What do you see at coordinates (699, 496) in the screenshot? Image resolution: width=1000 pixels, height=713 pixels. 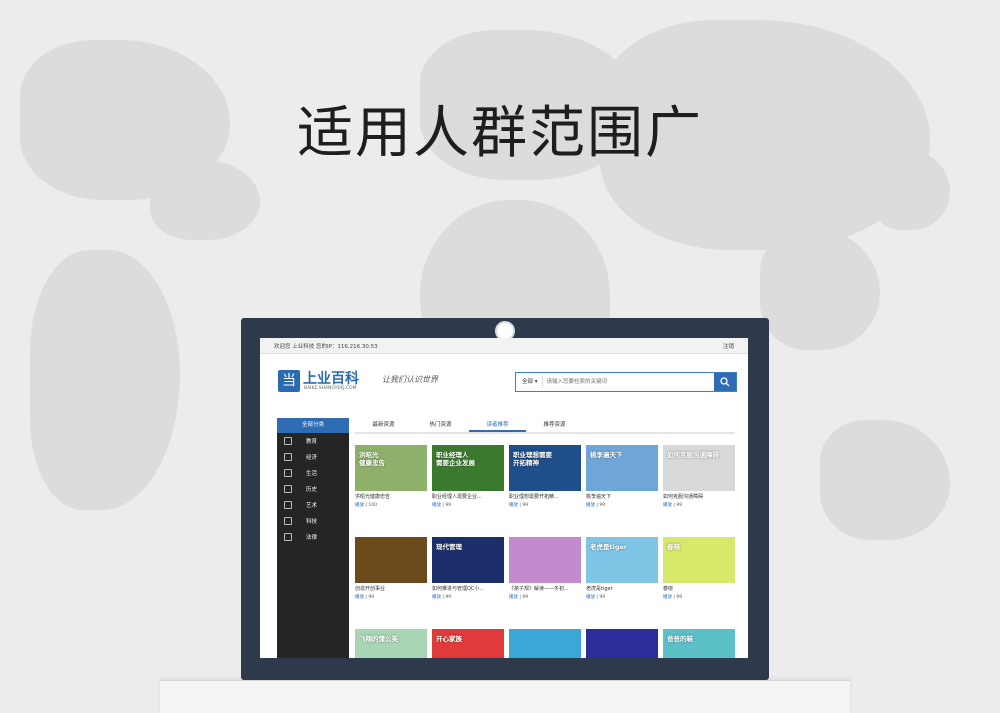 I see `resource-title: 如何克服沟通障碍` at bounding box center [699, 496].